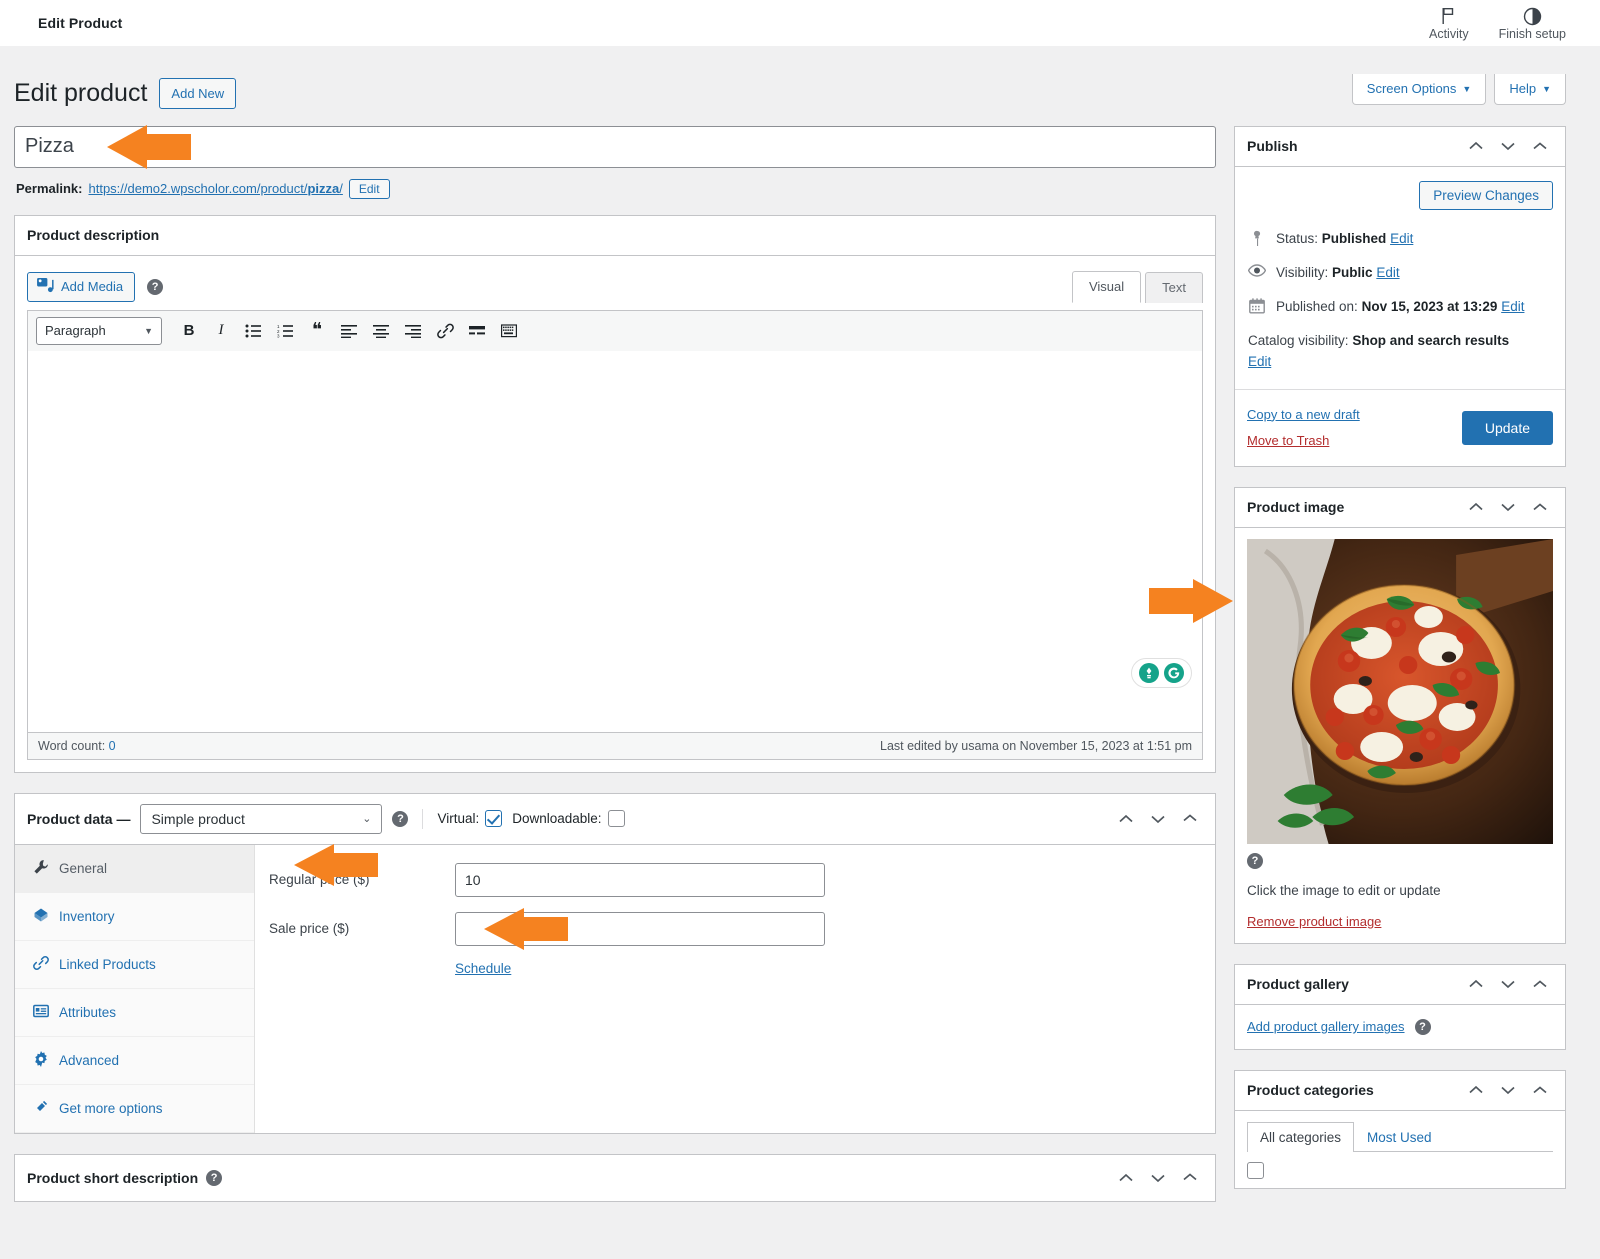  What do you see at coordinates (615, 1177) in the screenshot?
I see `product-short-description-box: Product short description ?` at bounding box center [615, 1177].